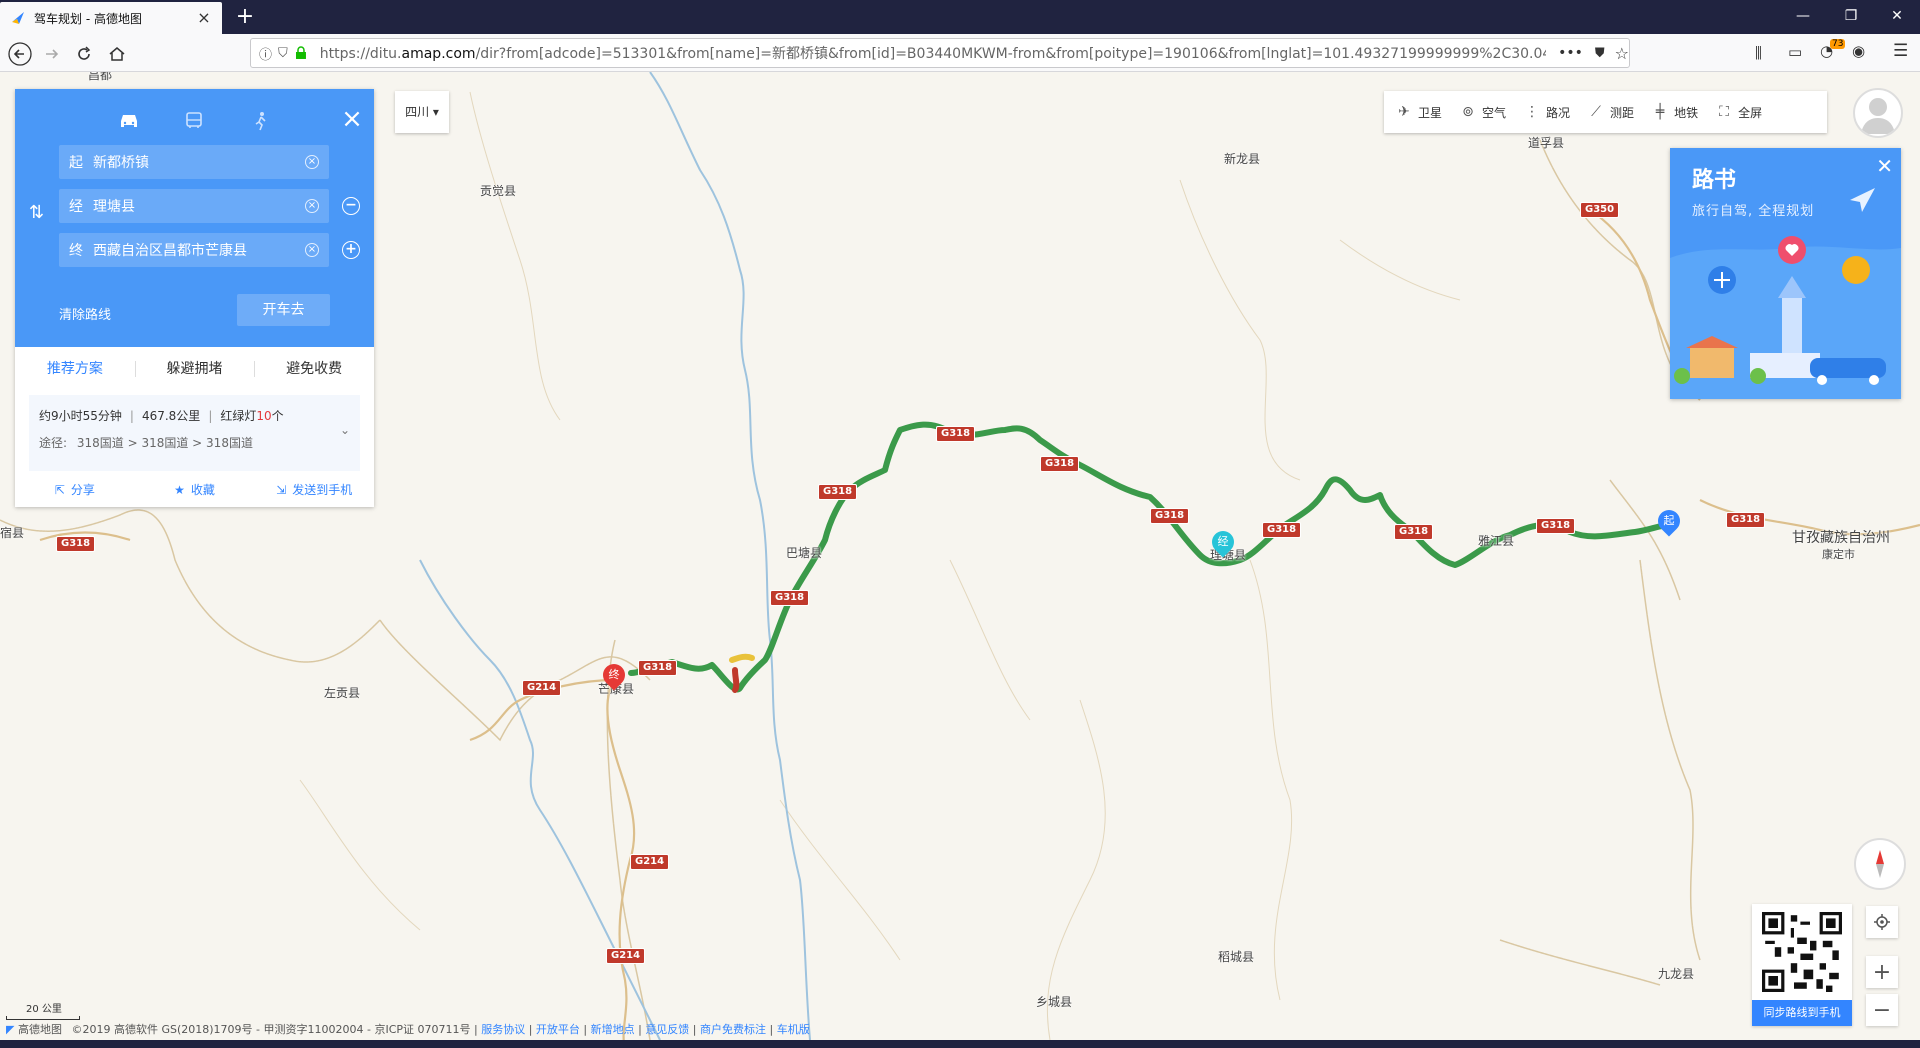 The height and width of the screenshot is (1048, 1920). Describe the element at coordinates (614, 675) in the screenshot. I see `end-marker: 终` at that location.